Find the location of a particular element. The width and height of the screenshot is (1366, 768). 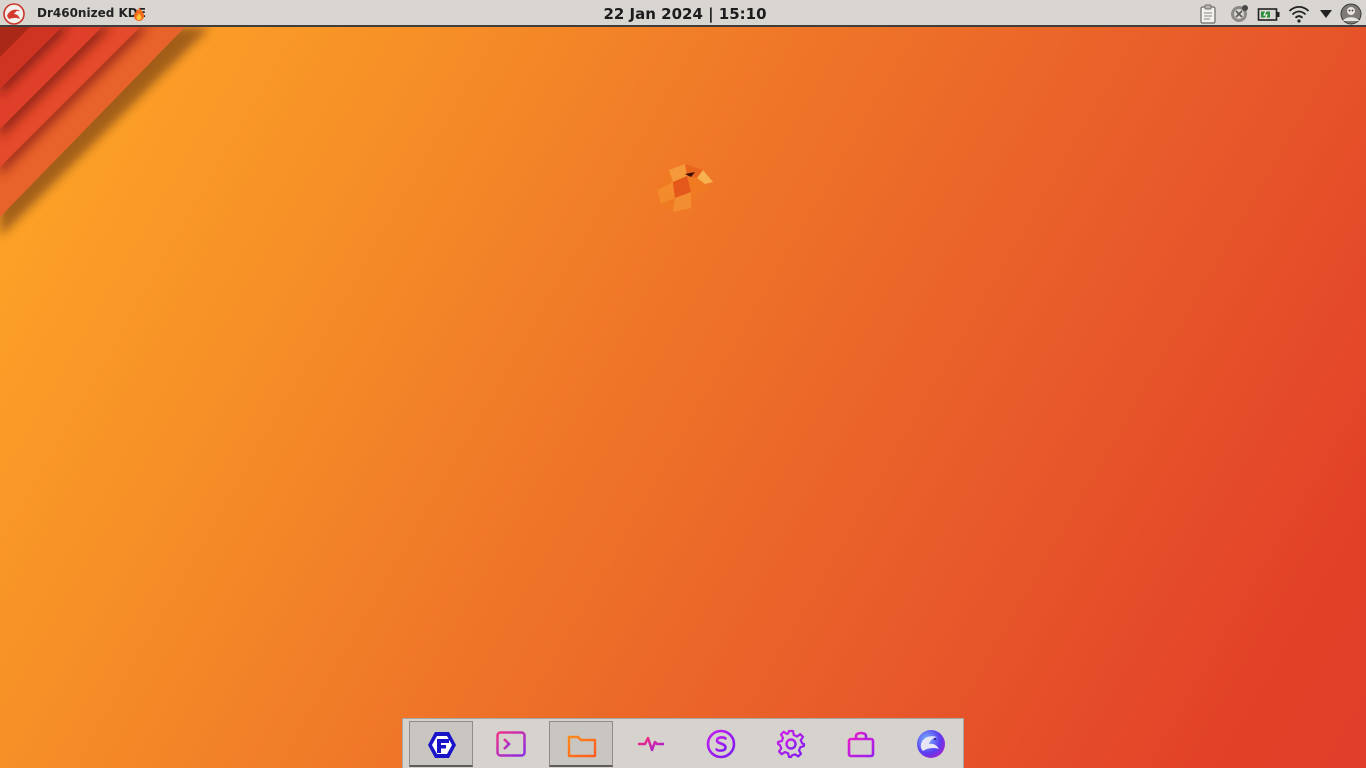

dock-item-software-store is located at coordinates (861, 744).